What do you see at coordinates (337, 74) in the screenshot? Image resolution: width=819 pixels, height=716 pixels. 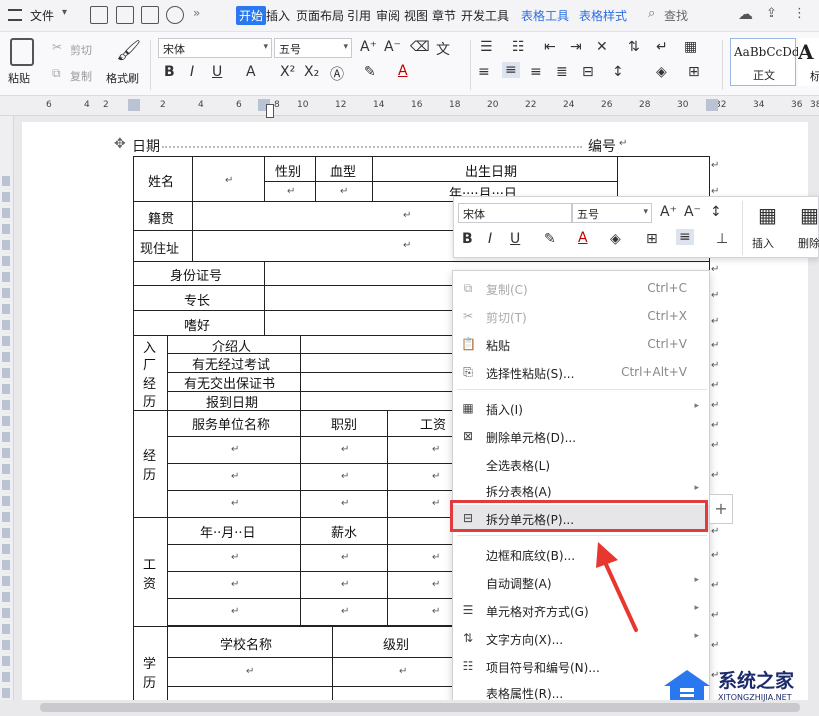 I see `font-style-icon: Ⓐ` at bounding box center [337, 74].